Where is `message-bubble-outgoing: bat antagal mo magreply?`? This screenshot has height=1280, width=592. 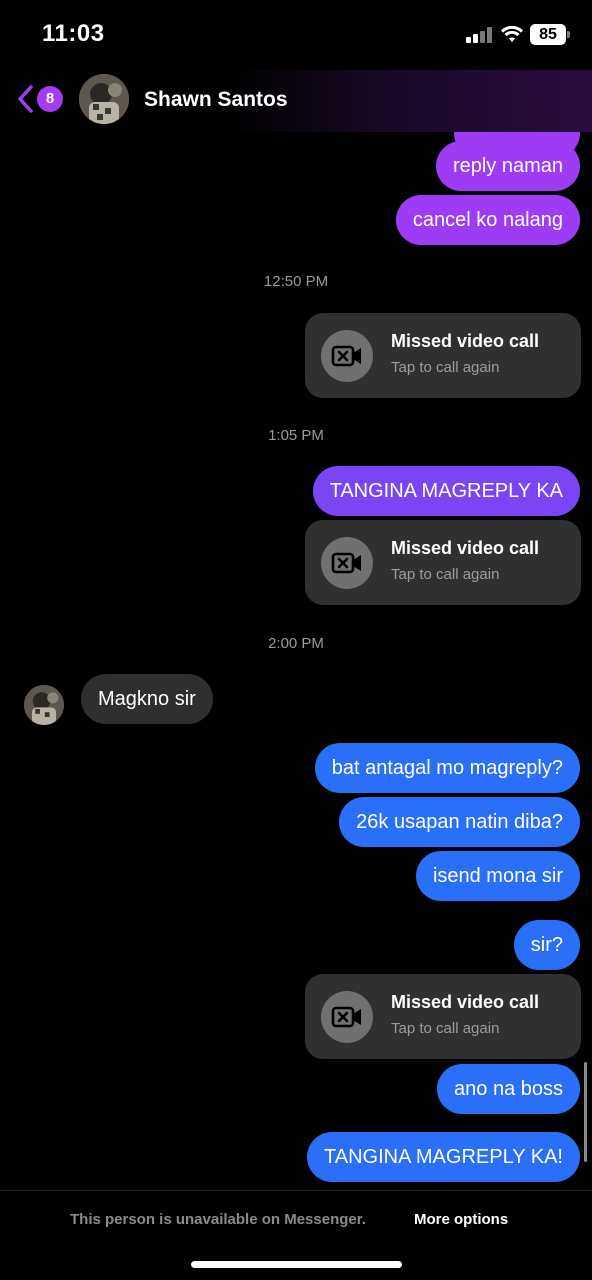 message-bubble-outgoing: bat antagal mo magreply? is located at coordinates (447, 768).